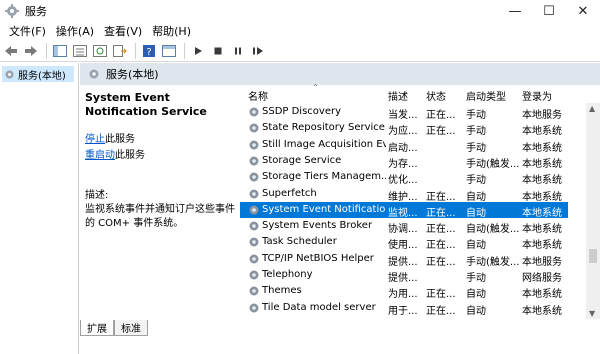 The image size is (600, 354). What do you see at coordinates (135, 50) in the screenshot?
I see `toolbar-separator` at bounding box center [135, 50].